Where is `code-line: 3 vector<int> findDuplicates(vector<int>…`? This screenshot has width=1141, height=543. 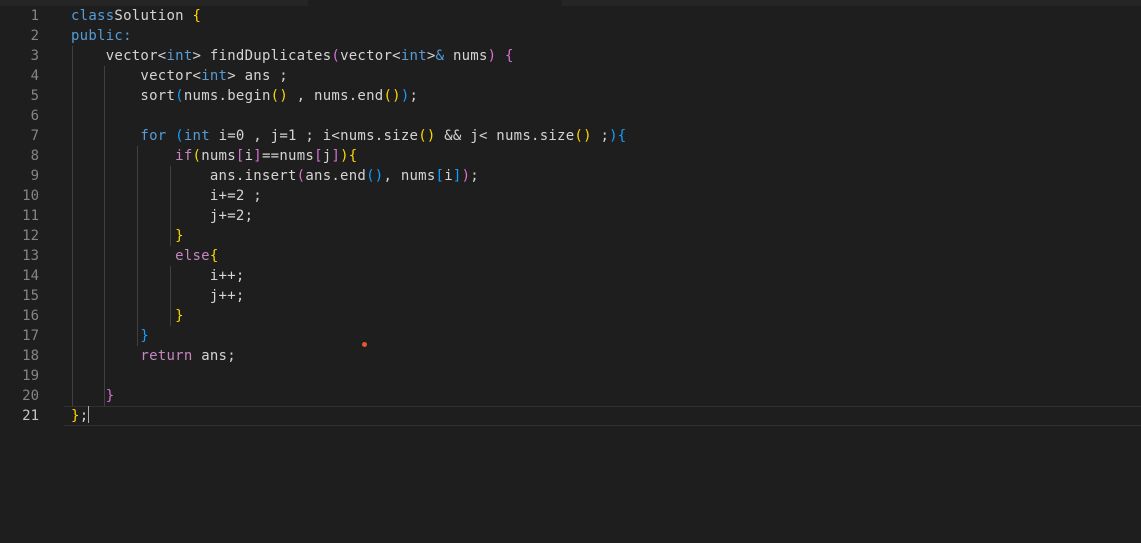 code-line: 3 vector<int> findDuplicates(vector<int>… is located at coordinates (570, 56).